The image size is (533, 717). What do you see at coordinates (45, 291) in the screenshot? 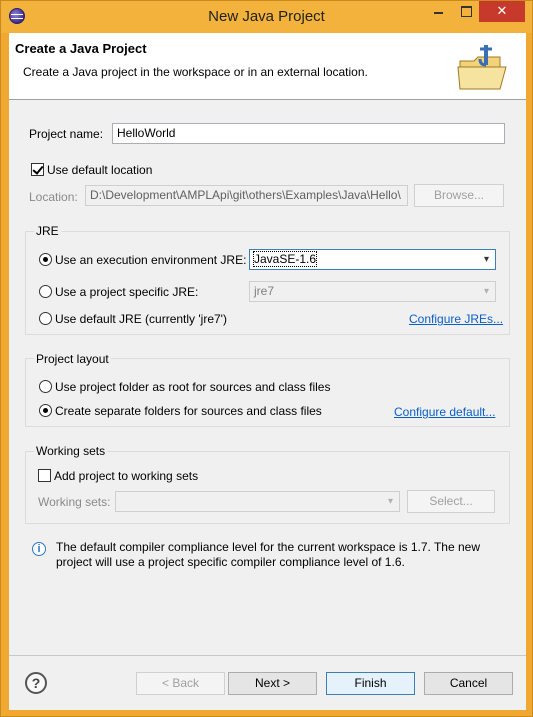
I see `radio-project-specific-jre` at bounding box center [45, 291].